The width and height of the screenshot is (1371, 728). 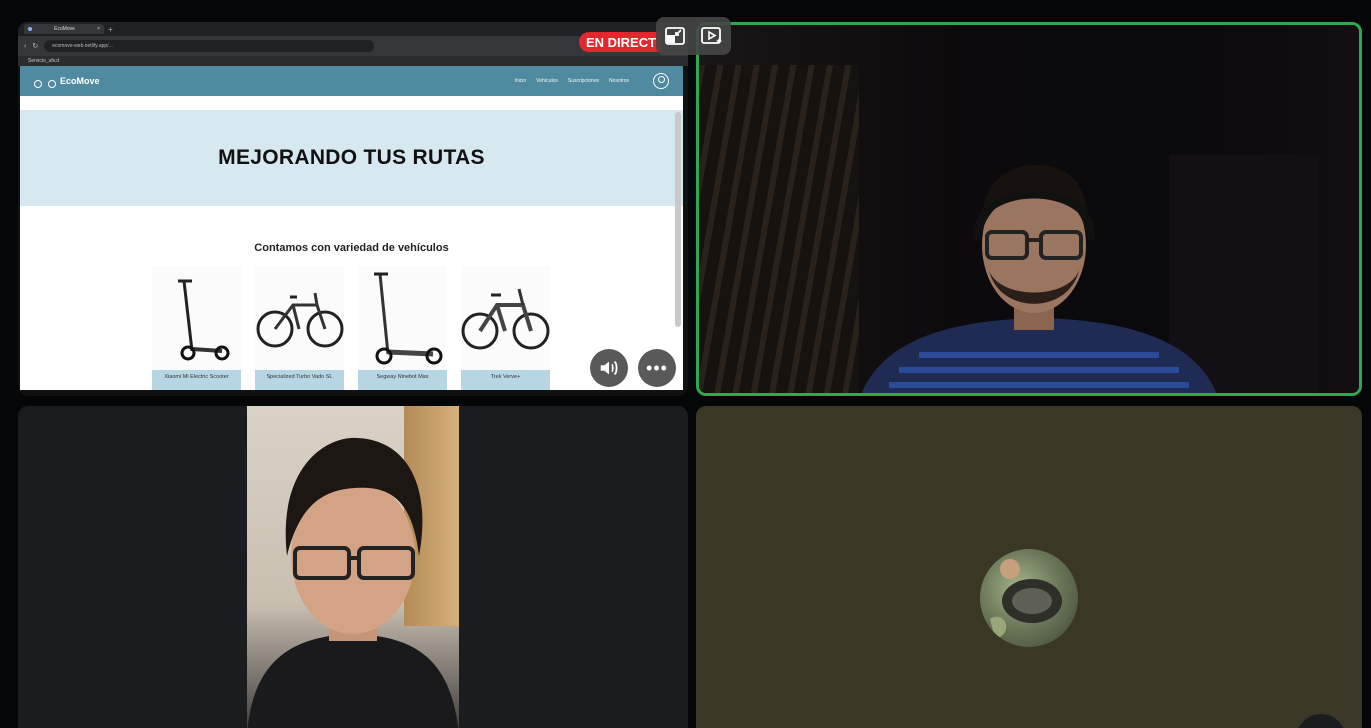 What do you see at coordinates (110, 29) in the screenshot?
I see `new-tab-icon: +` at bounding box center [110, 29].